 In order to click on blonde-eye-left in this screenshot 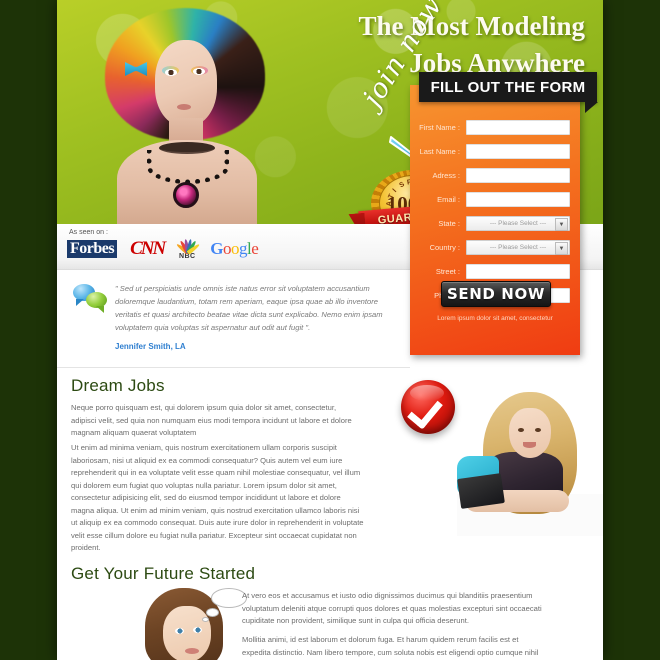, I will do `click(521, 430)`.